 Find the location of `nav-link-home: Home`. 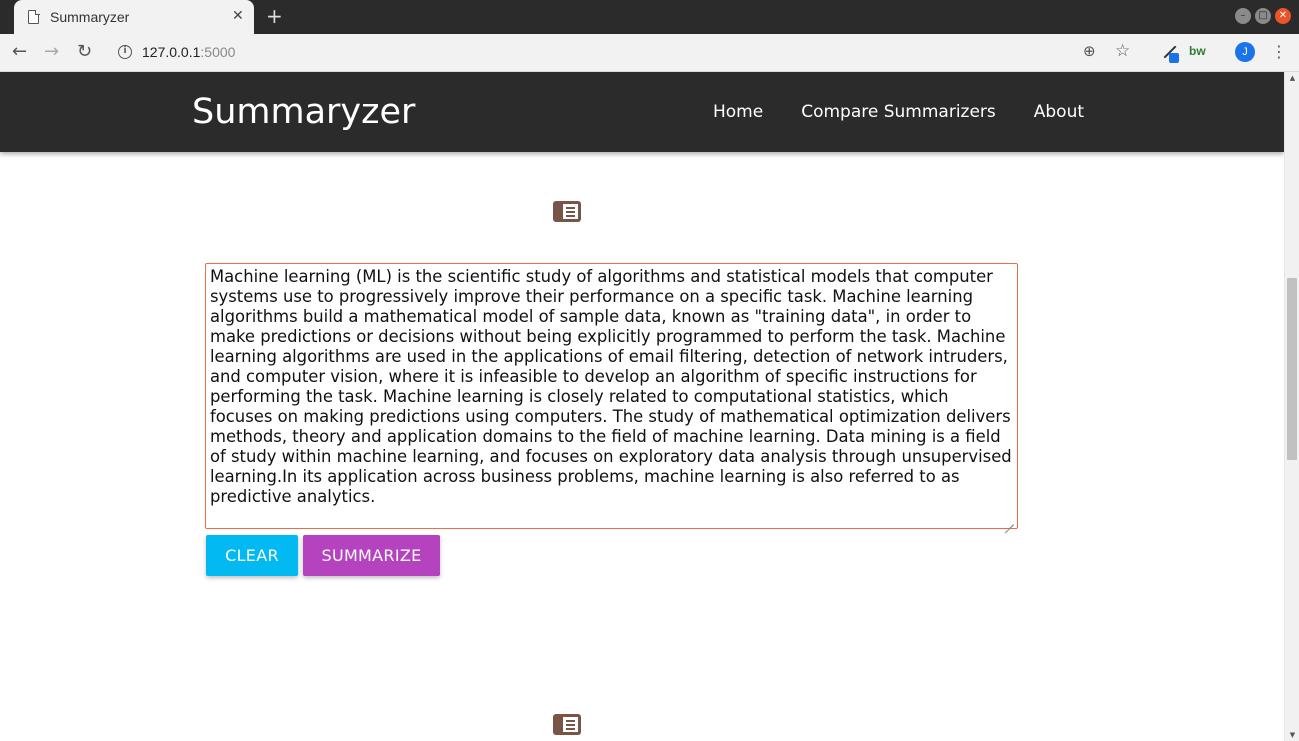

nav-link-home: Home is located at coordinates (738, 112).